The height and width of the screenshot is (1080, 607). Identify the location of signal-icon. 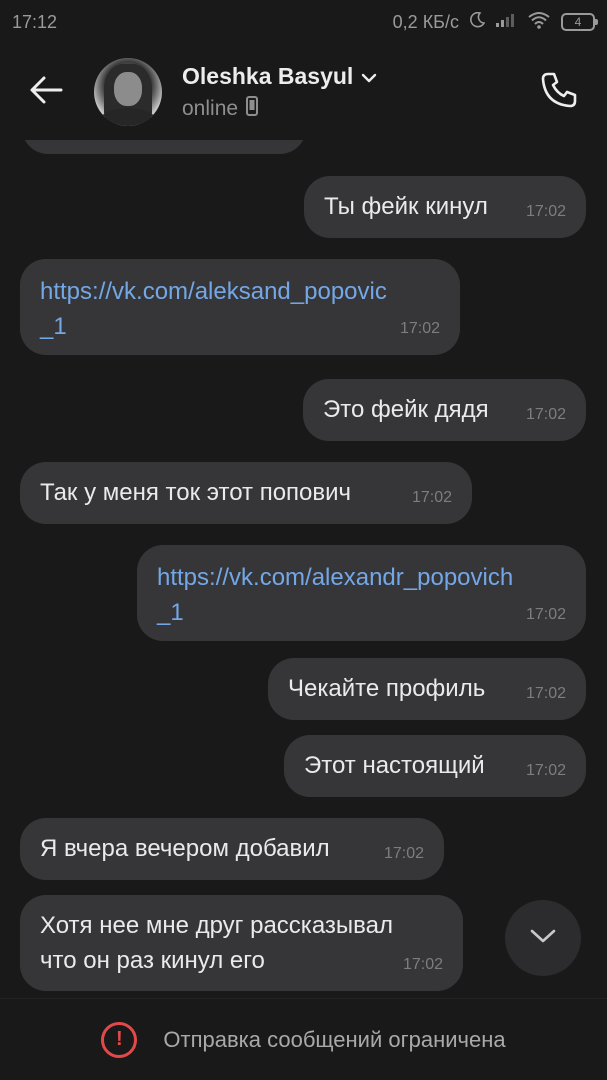
(506, 22).